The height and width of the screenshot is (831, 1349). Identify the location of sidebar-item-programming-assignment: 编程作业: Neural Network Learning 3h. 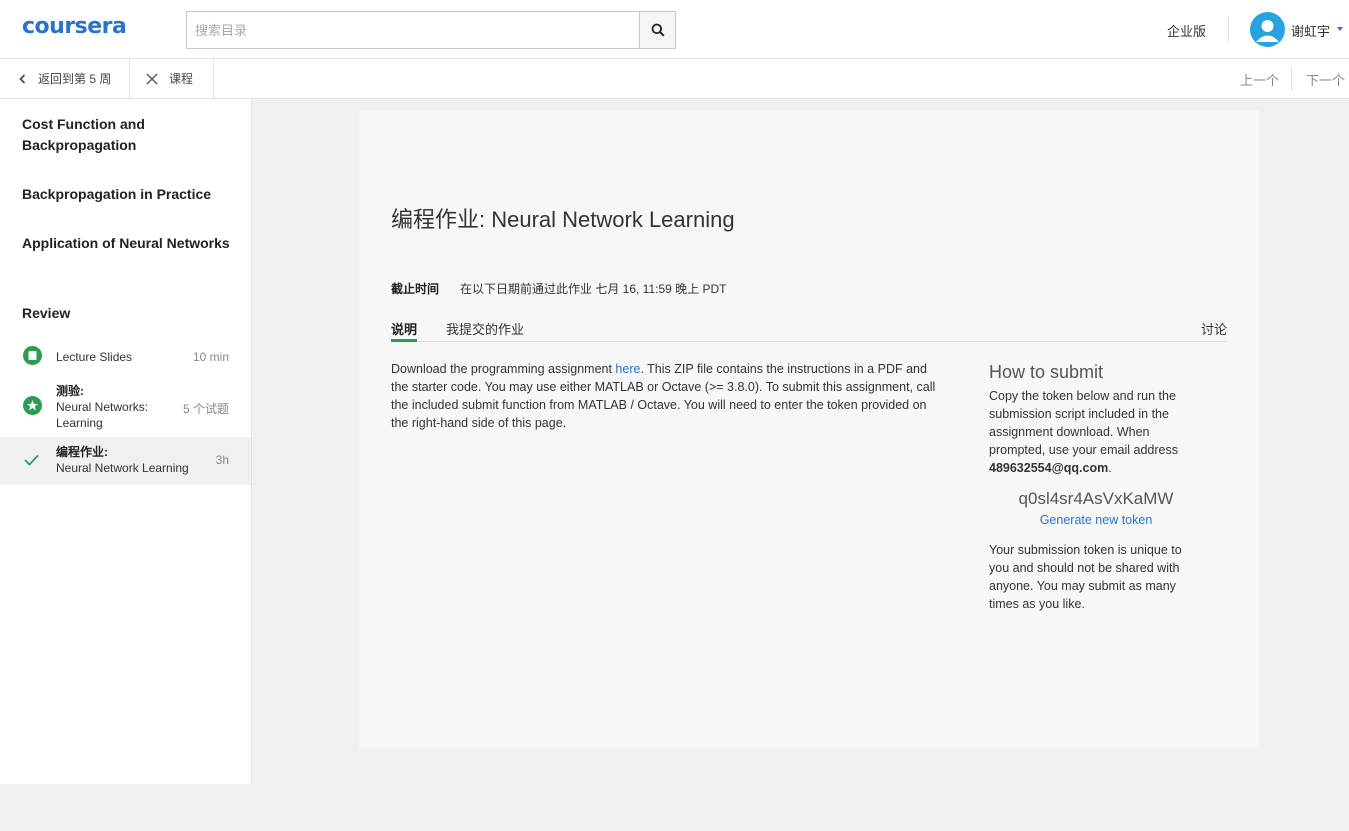
(125, 461).